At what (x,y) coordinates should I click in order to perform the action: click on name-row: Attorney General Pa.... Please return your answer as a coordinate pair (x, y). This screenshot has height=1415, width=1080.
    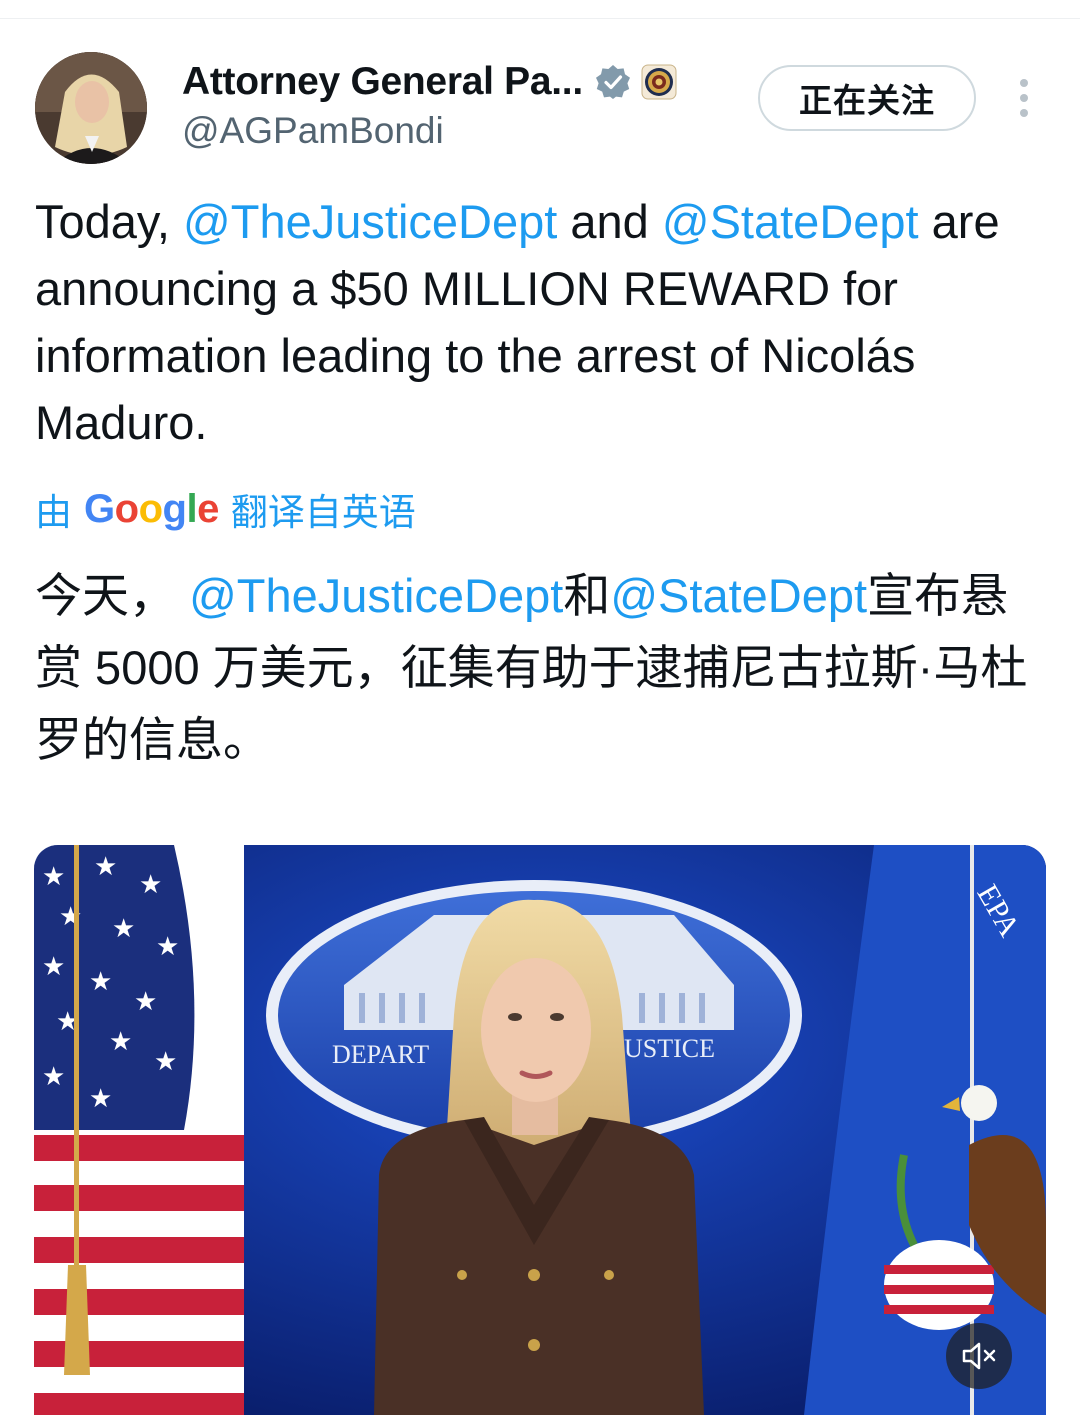
    Looking at the image, I should click on (429, 82).